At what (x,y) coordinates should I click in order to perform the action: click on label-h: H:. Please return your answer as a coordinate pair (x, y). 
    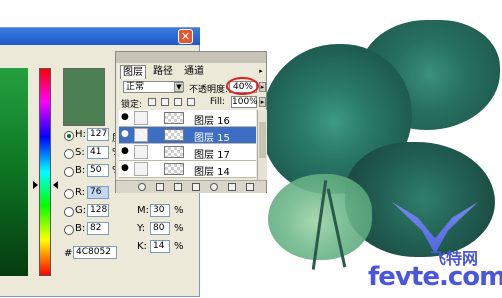
    Looking at the image, I should click on (80, 134).